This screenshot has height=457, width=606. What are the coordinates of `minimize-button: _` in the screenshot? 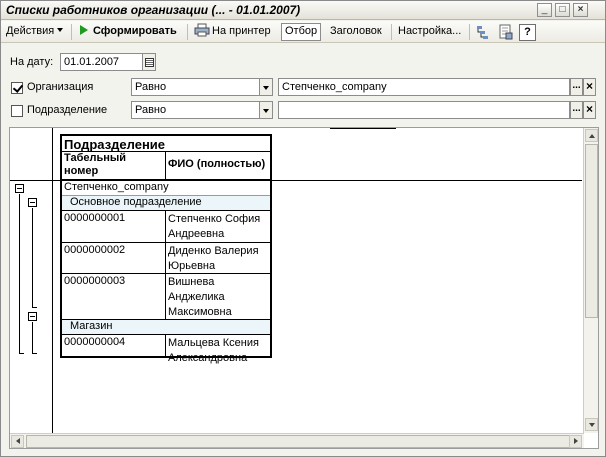 It's located at (544, 10).